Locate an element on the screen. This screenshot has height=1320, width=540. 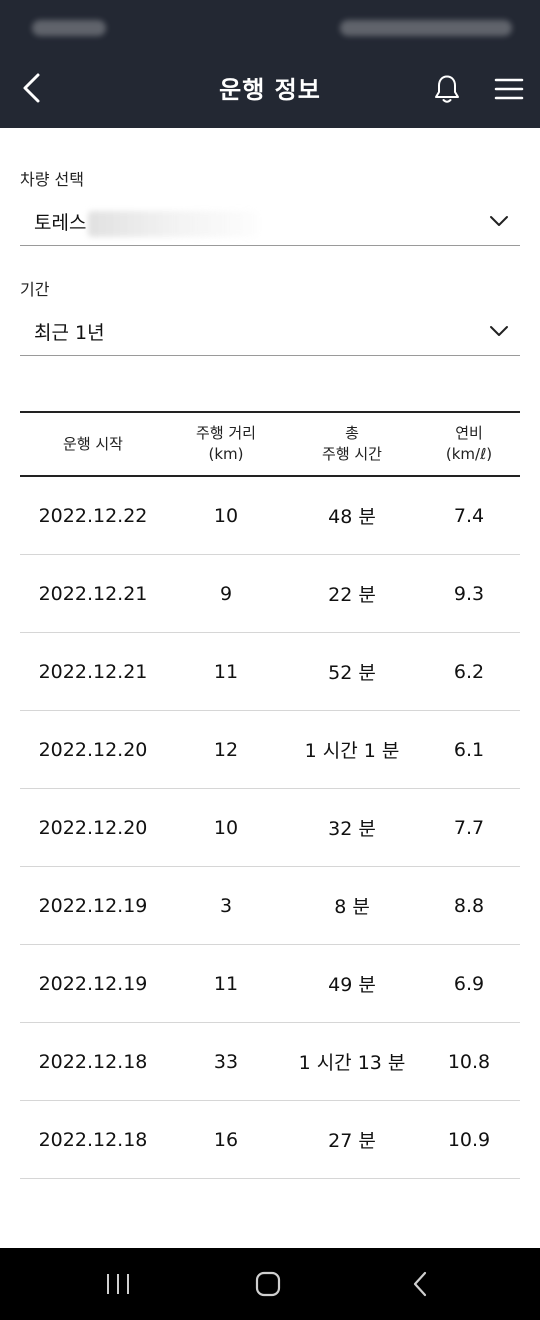
status-bar-time-blurred is located at coordinates (69, 28).